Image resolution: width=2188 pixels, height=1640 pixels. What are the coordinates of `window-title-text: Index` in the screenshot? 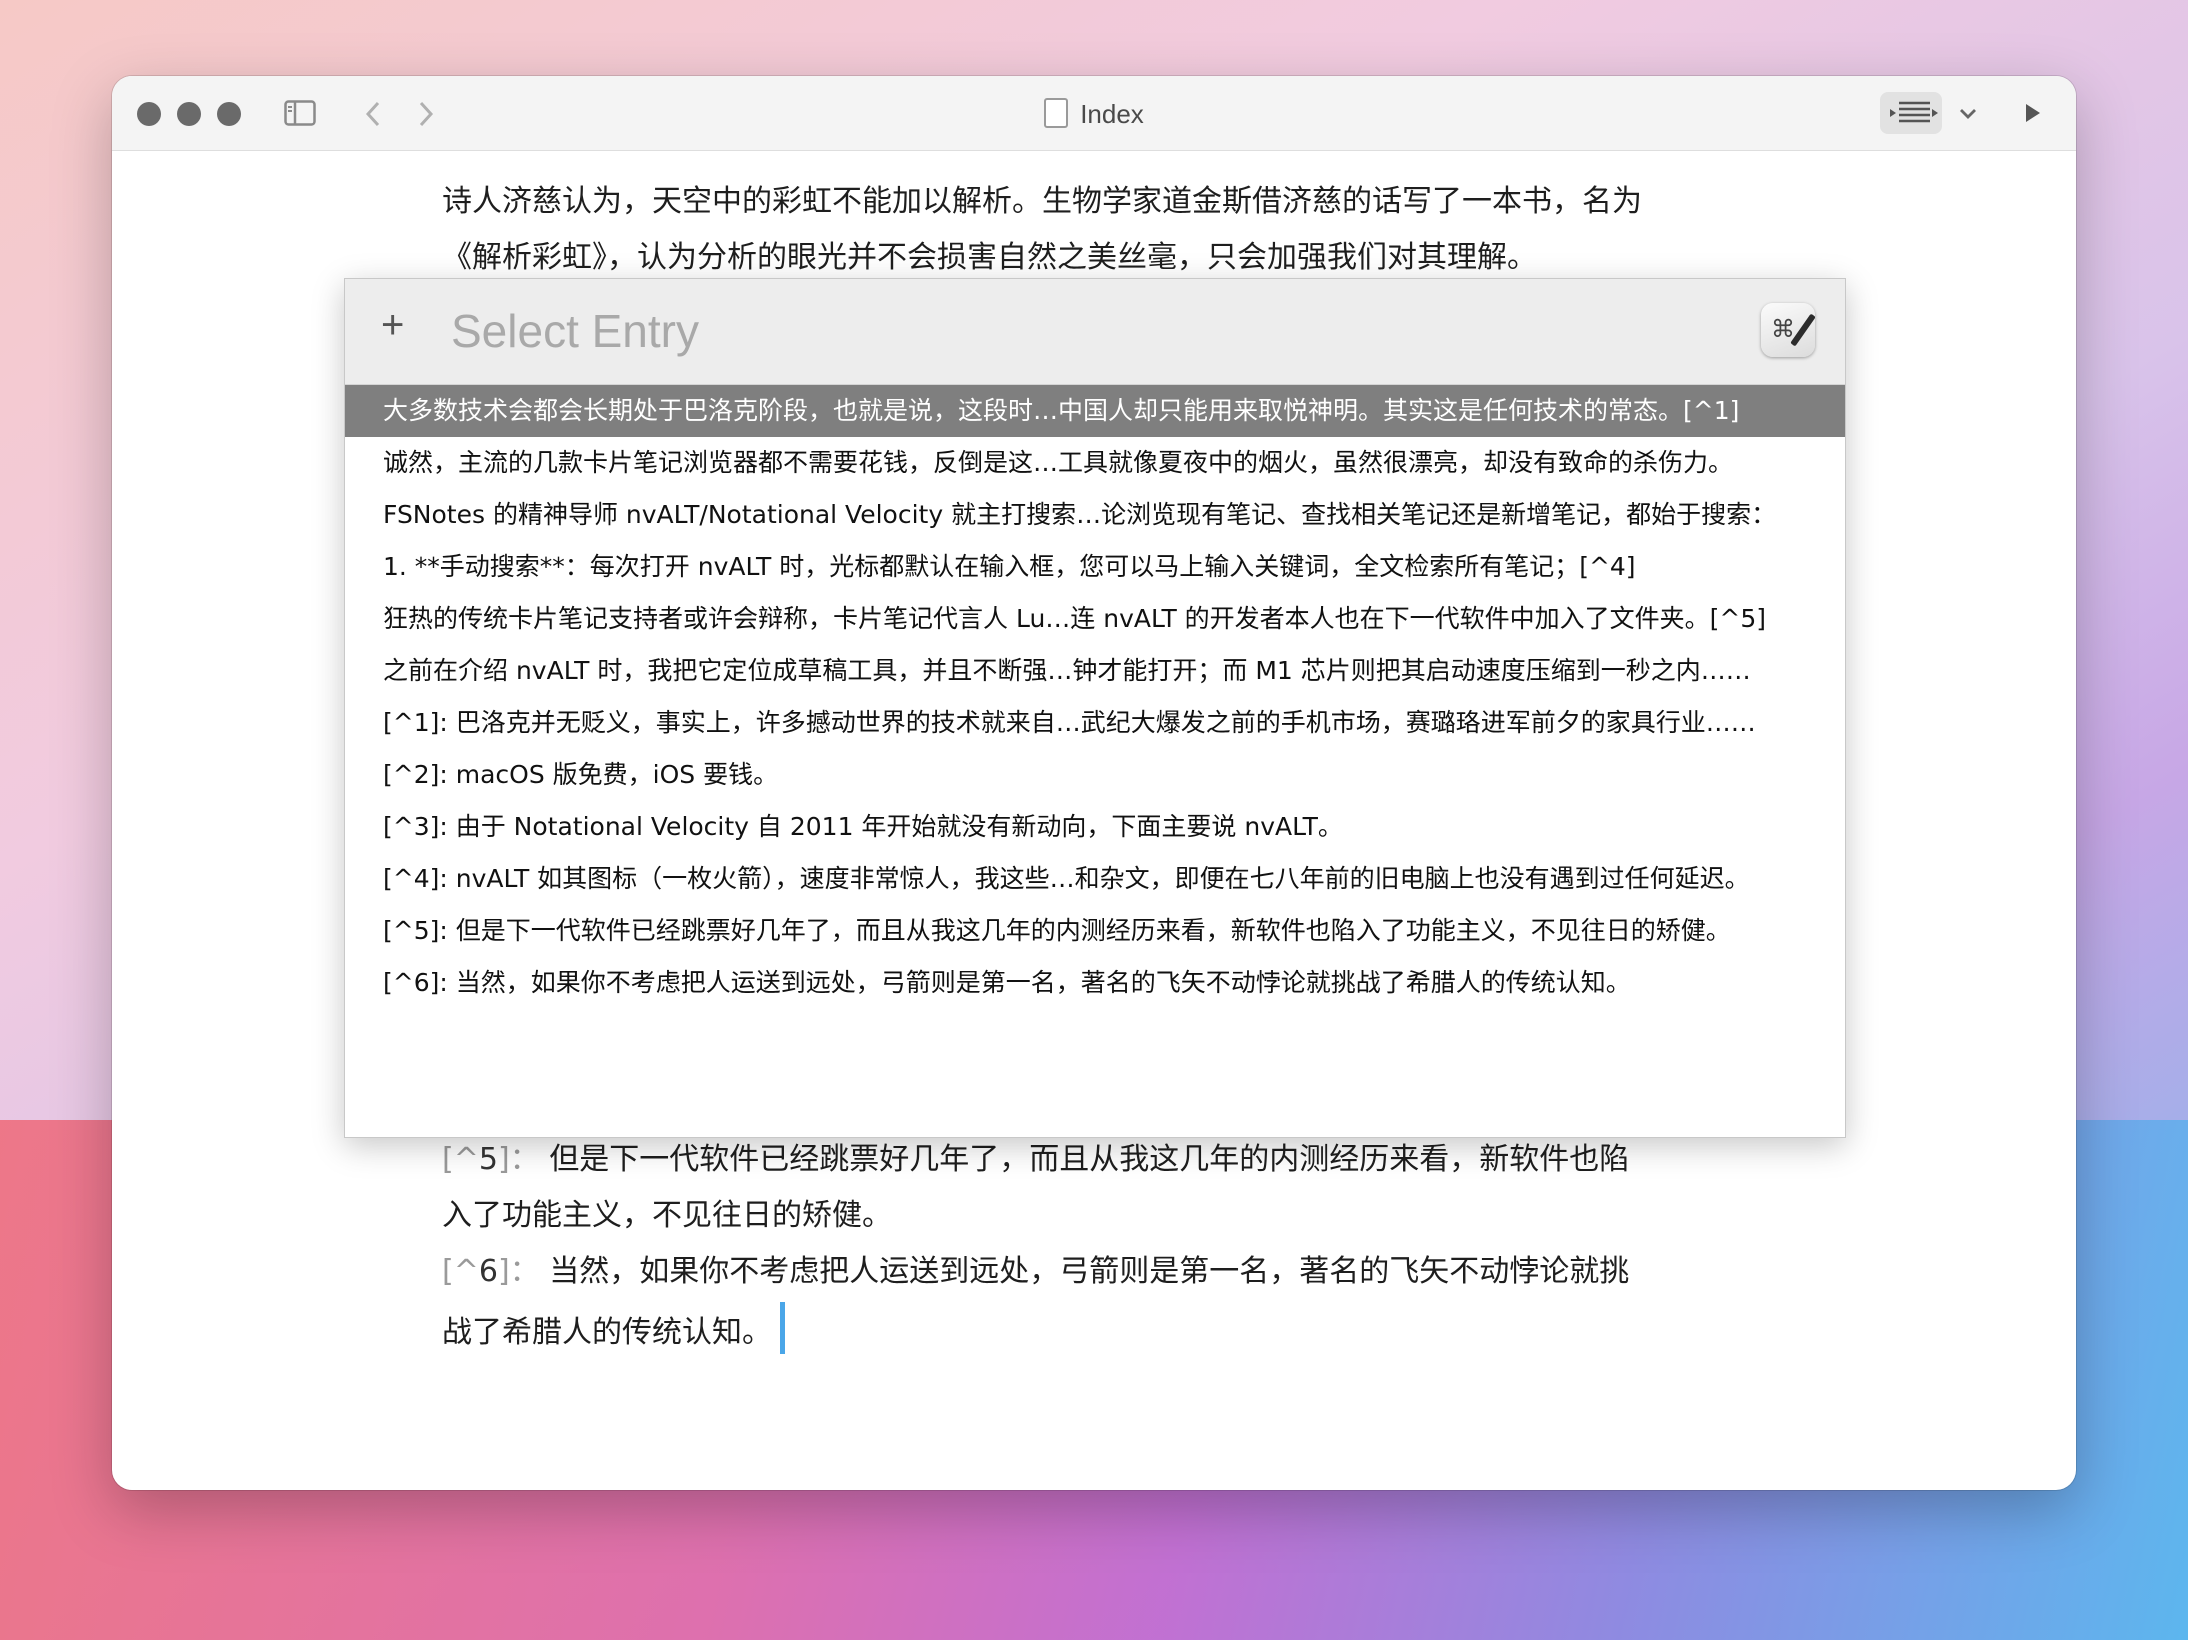 It's located at (1112, 114).